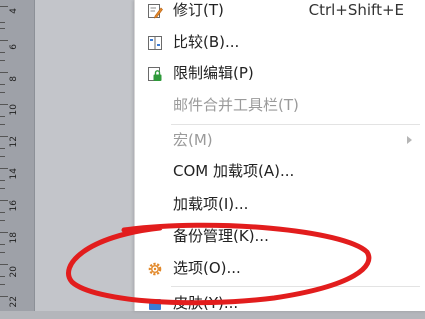 This screenshot has width=425, height=319. I want to click on ruler-label: 6, so click(14, 47).